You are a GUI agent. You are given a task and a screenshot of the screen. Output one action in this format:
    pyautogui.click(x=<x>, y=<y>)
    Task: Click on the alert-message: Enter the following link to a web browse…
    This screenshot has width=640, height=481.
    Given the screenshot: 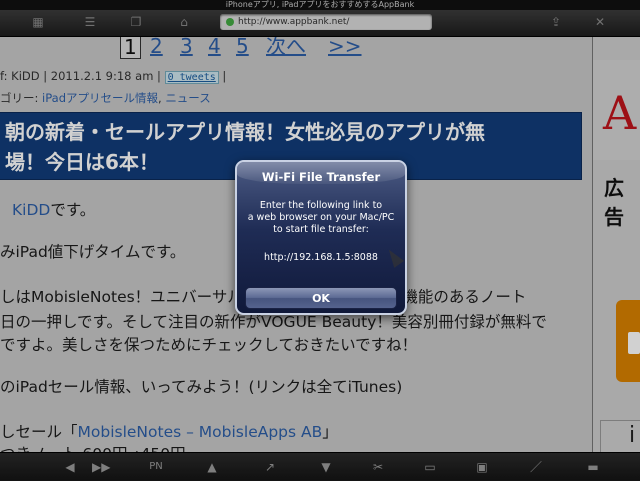 What is the action you would take?
    pyautogui.click(x=321, y=218)
    